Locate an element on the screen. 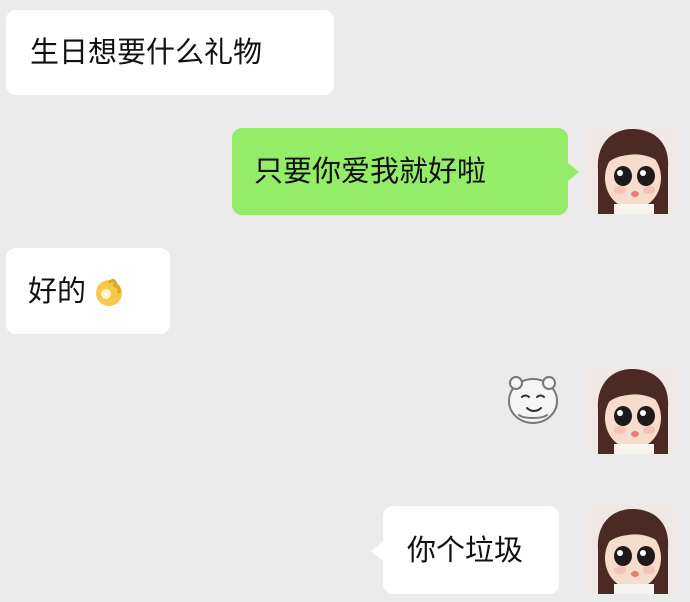  message-bubble-incoming: 生日想要什么礼物 is located at coordinates (170, 52).